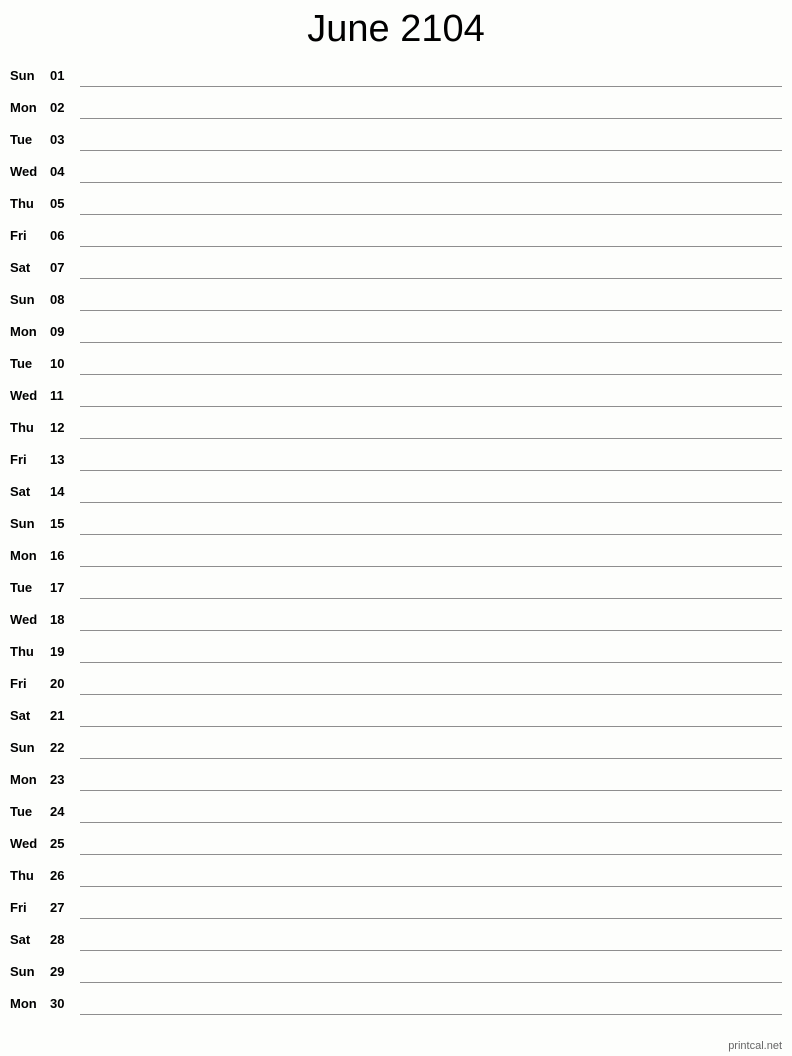  Describe the element at coordinates (396, 620) in the screenshot. I see `day-row: Wed 18` at that location.